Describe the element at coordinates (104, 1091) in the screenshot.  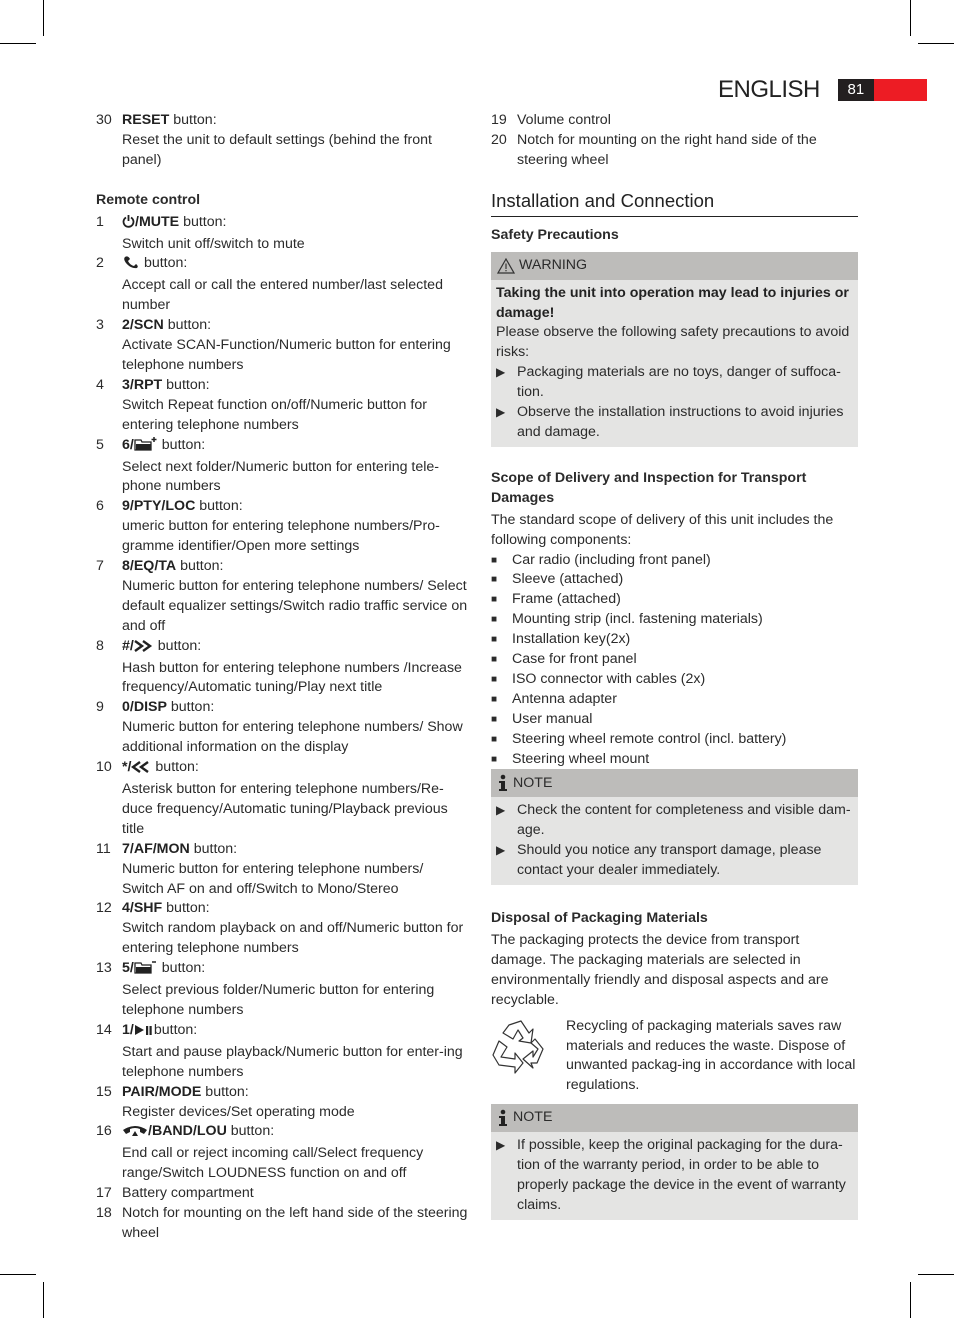
I see `item-number: 15` at that location.